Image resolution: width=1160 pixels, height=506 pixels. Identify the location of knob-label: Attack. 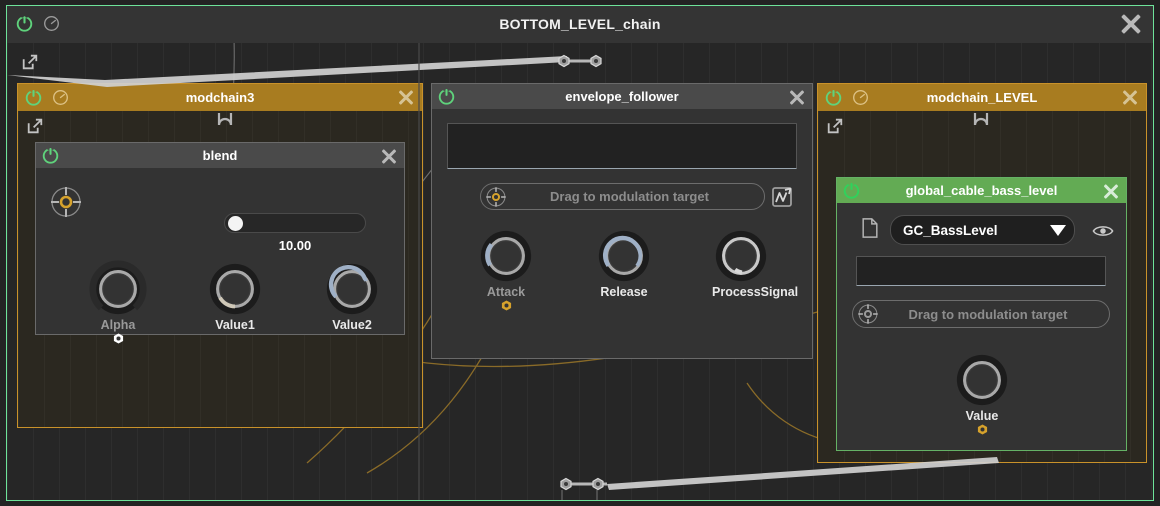
(506, 292).